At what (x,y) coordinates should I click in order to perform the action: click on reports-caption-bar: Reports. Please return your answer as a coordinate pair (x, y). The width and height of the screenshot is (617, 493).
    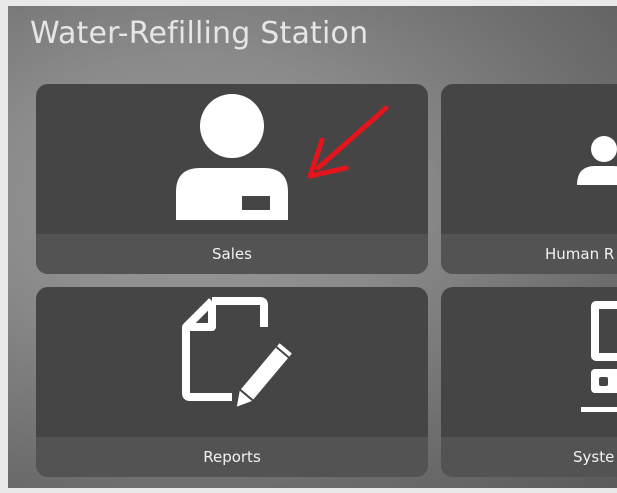
    Looking at the image, I should click on (232, 457).